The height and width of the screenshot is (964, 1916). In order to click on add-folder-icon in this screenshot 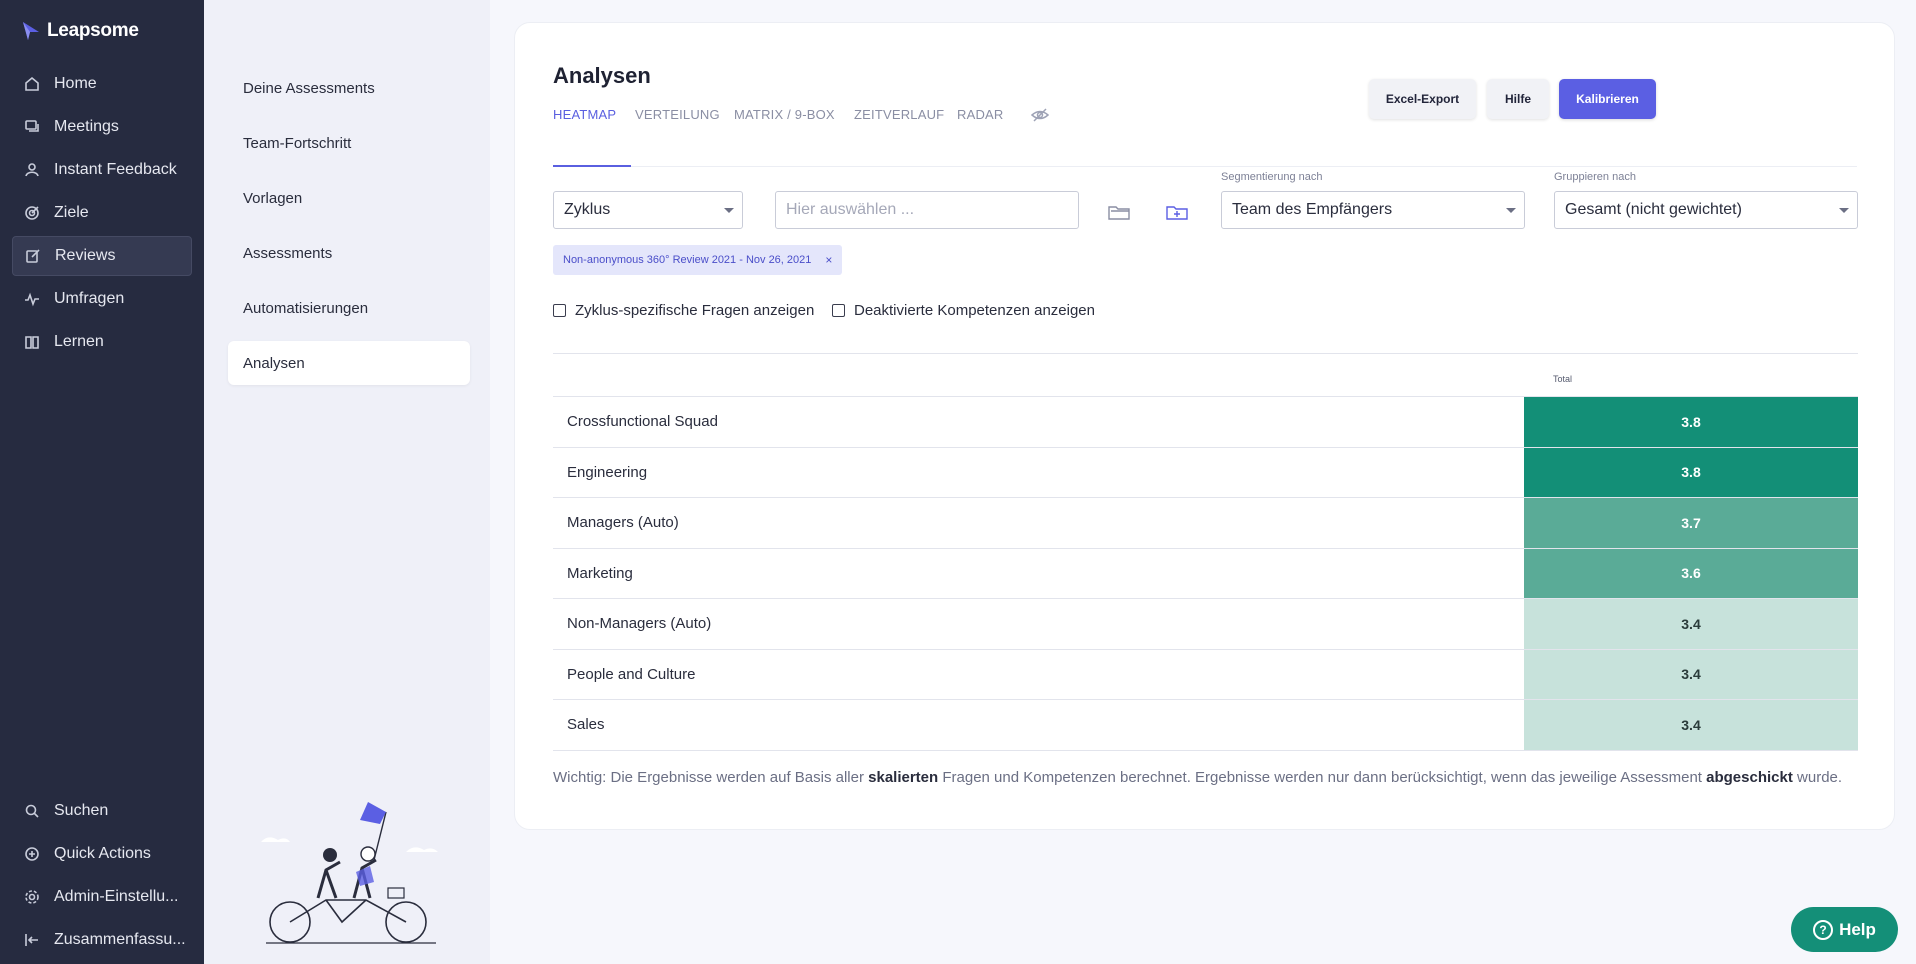, I will do `click(1177, 212)`.